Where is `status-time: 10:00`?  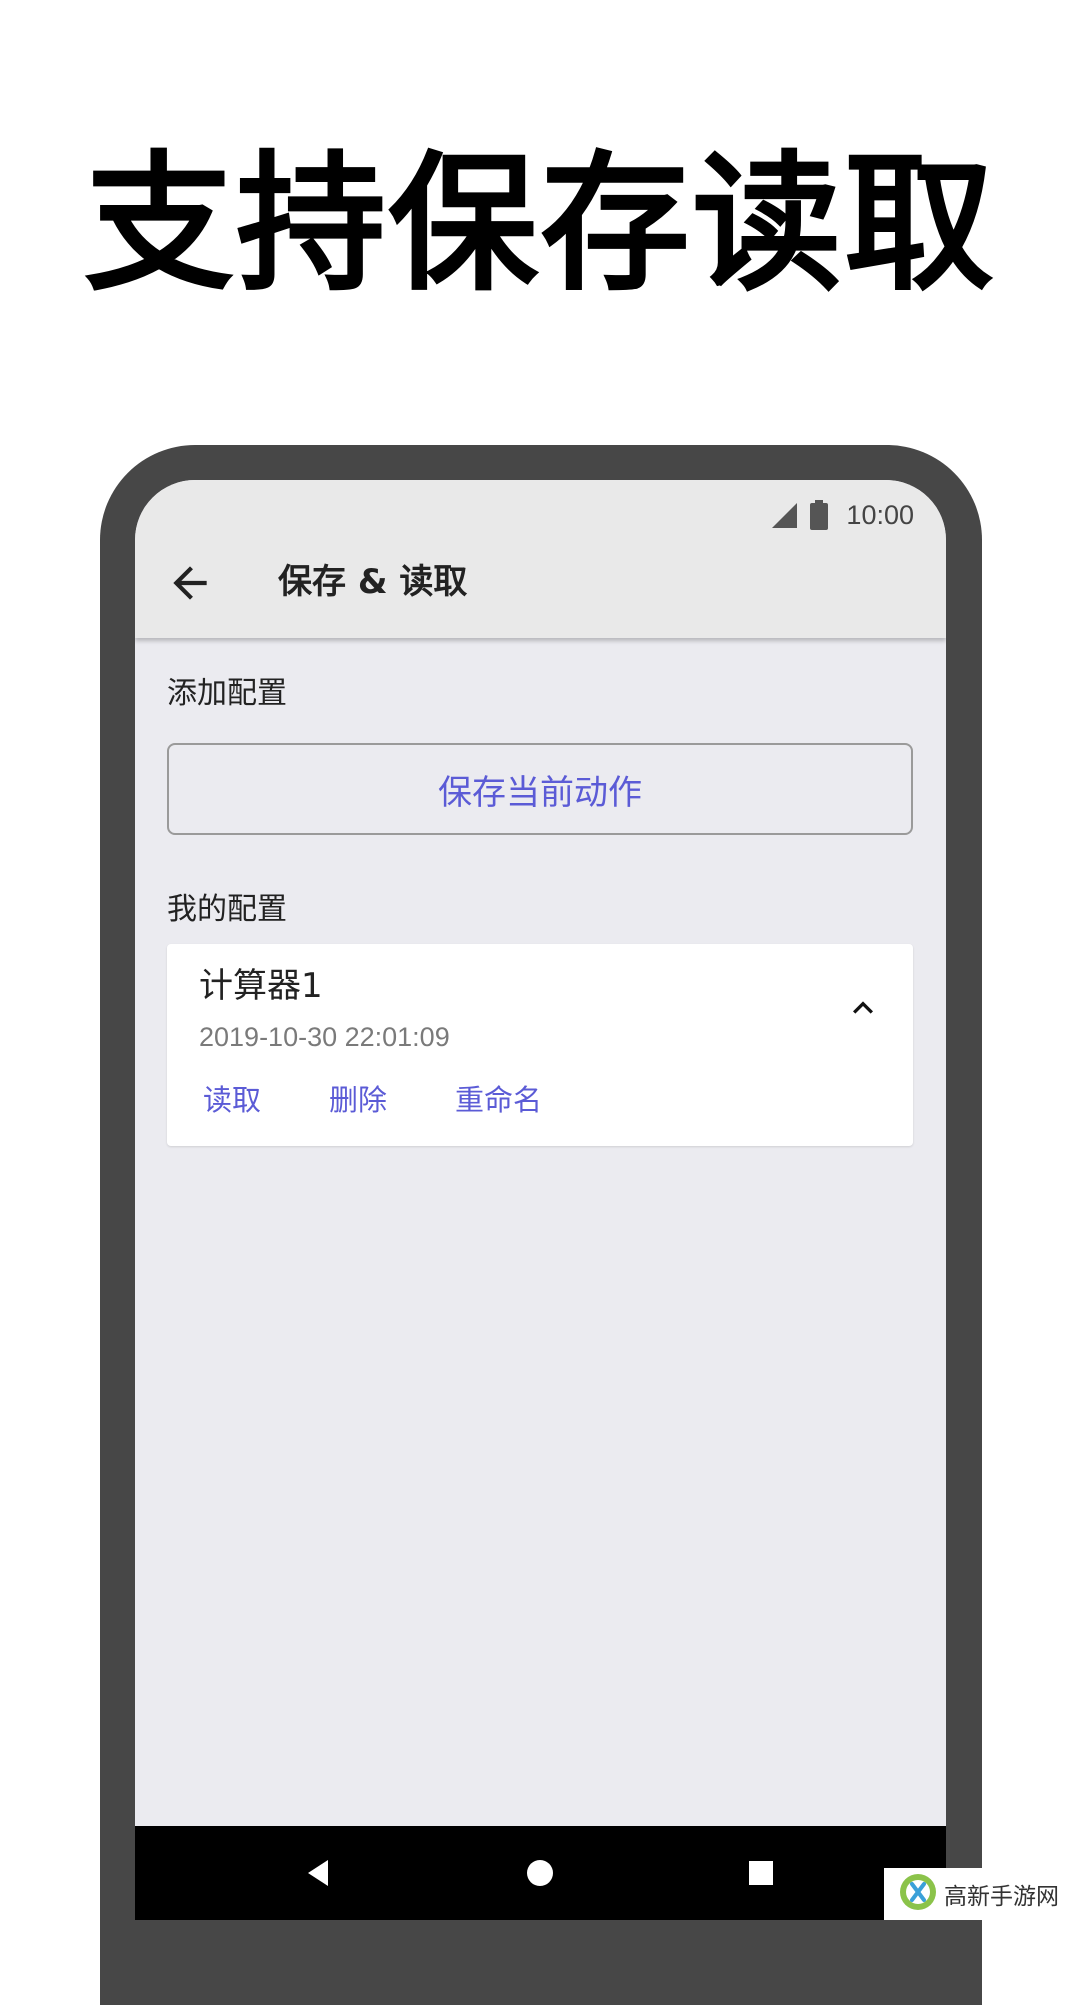
status-time: 10:00 is located at coordinates (880, 514).